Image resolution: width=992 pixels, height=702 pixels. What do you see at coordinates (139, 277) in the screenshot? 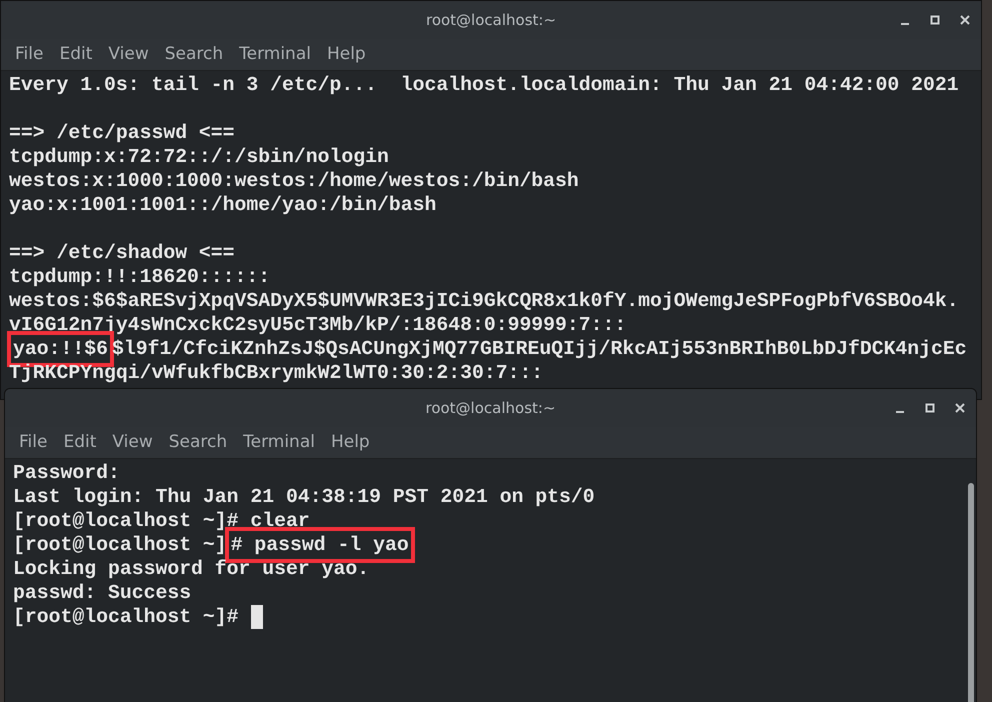
I see `terminal-text: tcpdump:!!:18620::::::` at bounding box center [139, 277].